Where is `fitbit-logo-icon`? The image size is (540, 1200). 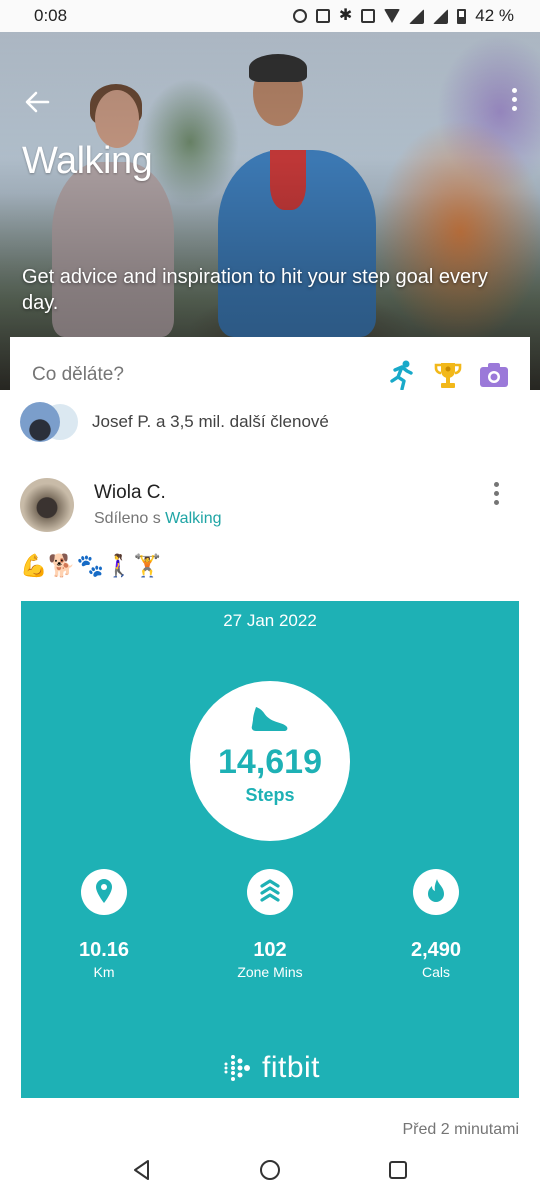
fitbit-logo-icon is located at coordinates (237, 1068).